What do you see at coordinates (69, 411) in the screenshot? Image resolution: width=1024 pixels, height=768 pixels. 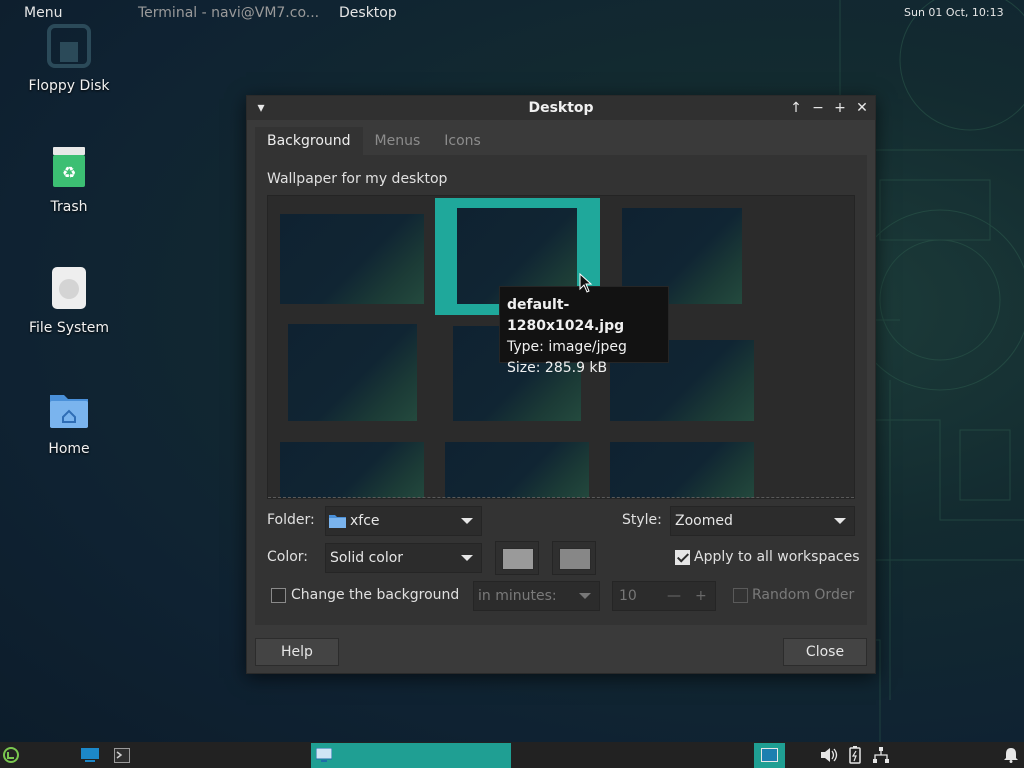 I see `home-folder-icon` at bounding box center [69, 411].